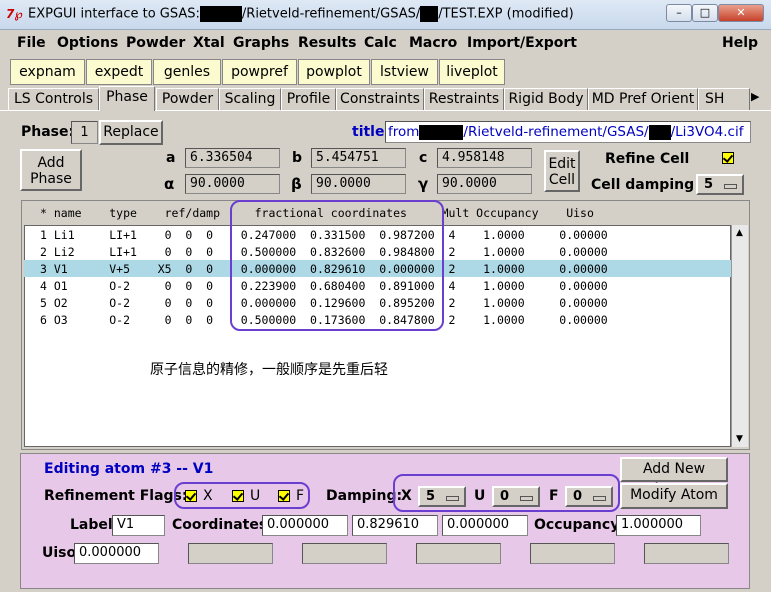  Describe the element at coordinates (129, 469) in the screenshot. I see `editing-heading: Editing atom #3 -- V1` at that location.